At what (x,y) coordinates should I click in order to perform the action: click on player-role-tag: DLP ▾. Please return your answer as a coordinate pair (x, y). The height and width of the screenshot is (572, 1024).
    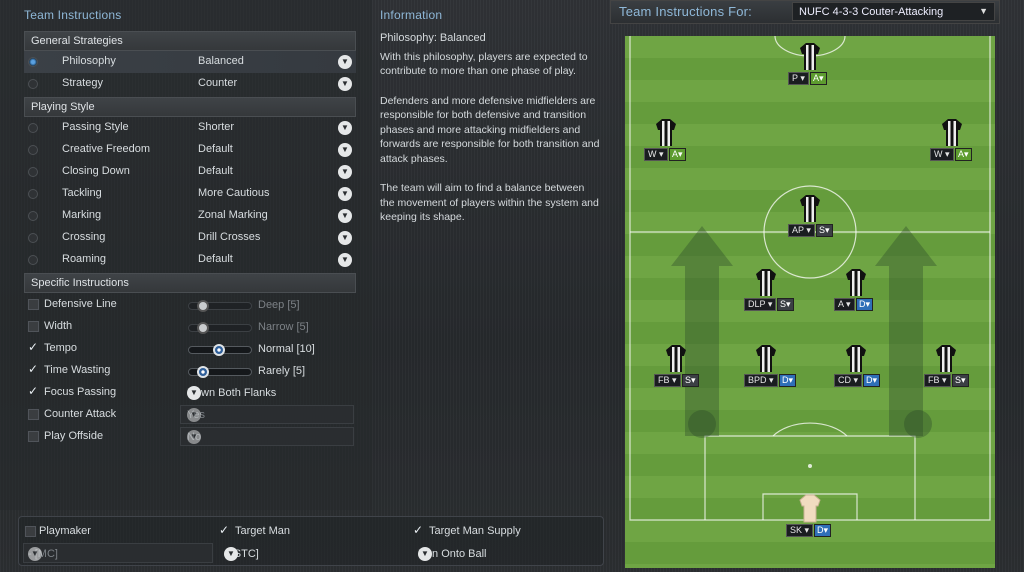
    Looking at the image, I should click on (760, 304).